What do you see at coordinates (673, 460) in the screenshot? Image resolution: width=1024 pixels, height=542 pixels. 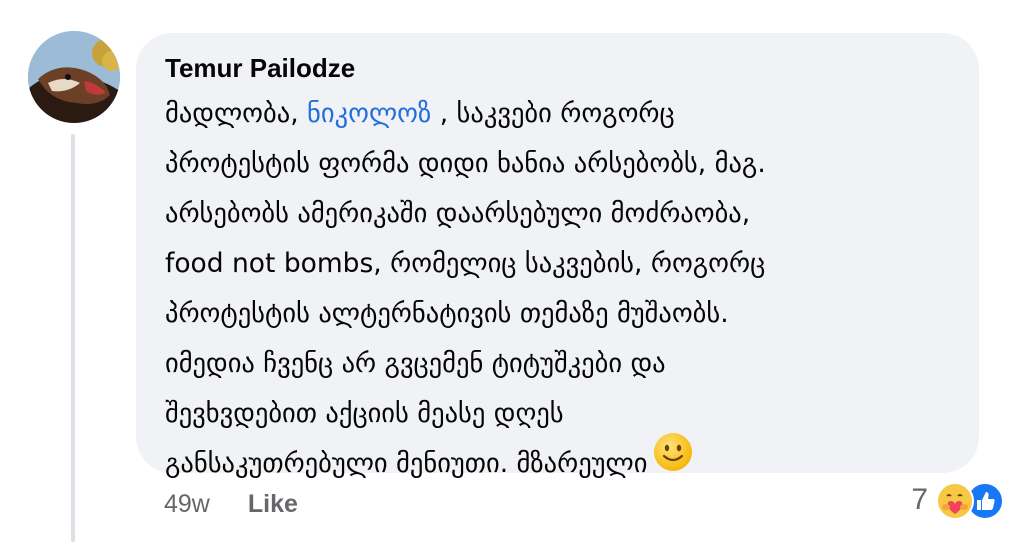 I see `slightly-smiling-face-icon` at bounding box center [673, 460].